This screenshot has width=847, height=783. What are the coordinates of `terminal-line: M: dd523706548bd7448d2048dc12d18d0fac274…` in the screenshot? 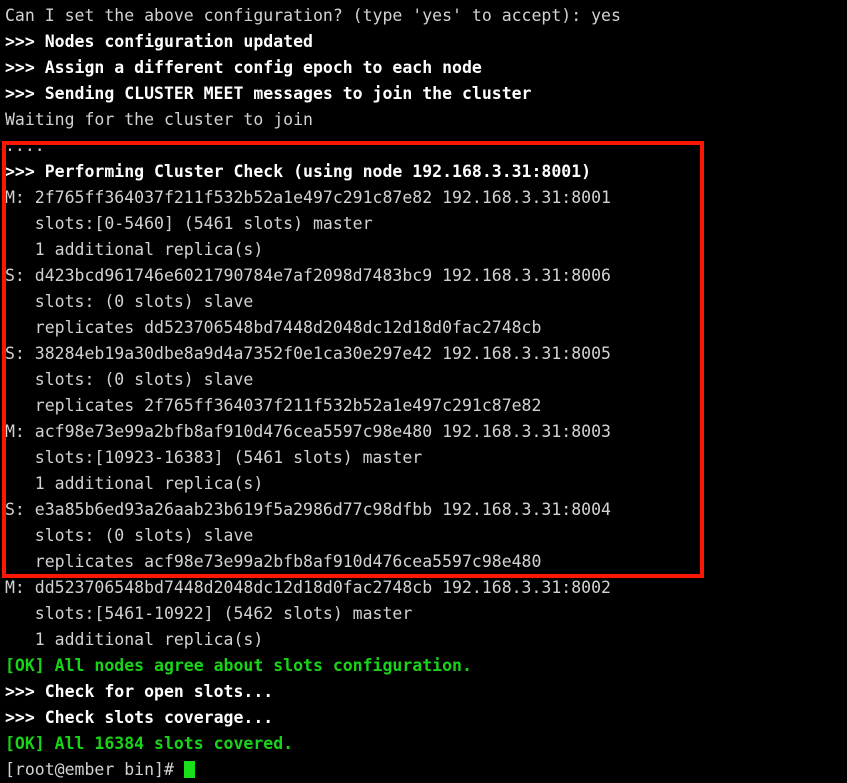 It's located at (423, 588).